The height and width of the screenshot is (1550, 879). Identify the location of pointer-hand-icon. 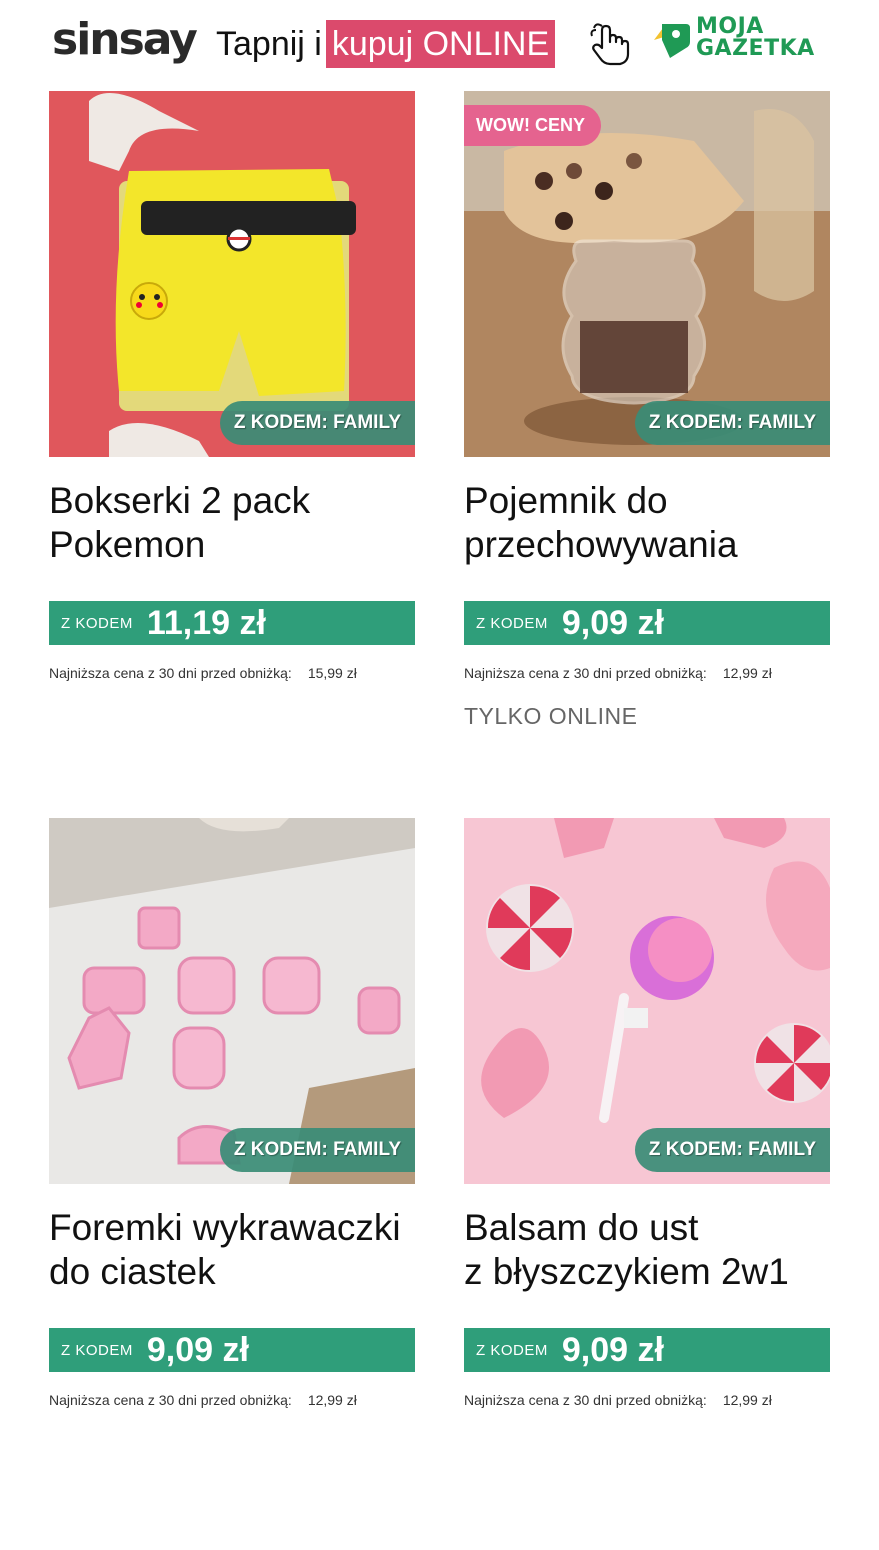
(611, 42).